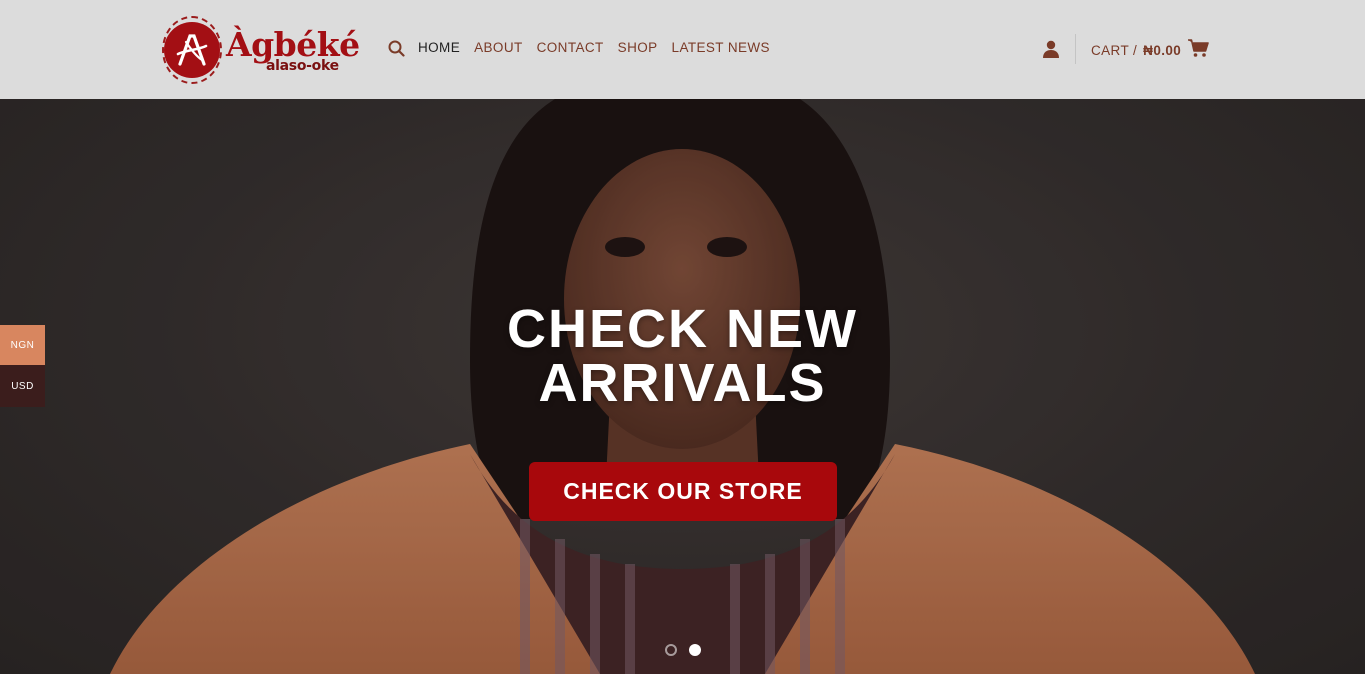  Describe the element at coordinates (439, 47) in the screenshot. I see `nav-item-home: HOME` at that location.